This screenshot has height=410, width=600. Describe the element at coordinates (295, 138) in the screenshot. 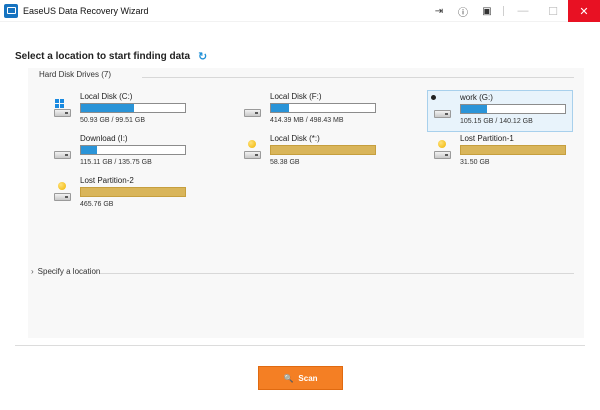

I see `drive-name: Local Disk (*:)` at that location.